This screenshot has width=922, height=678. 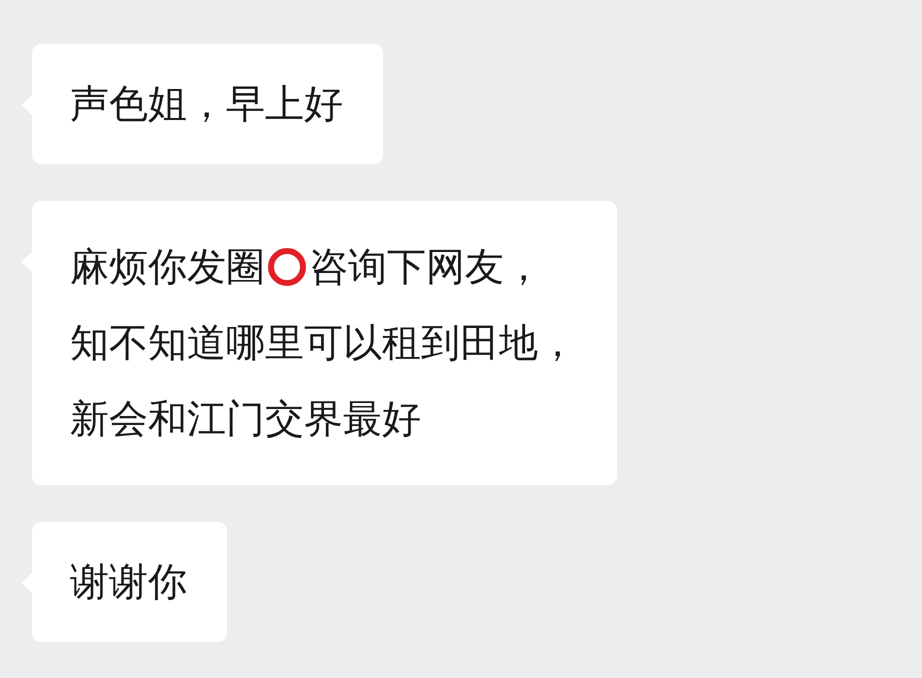 I want to click on message-text: 新会和江门交界最好, so click(x=245, y=420).